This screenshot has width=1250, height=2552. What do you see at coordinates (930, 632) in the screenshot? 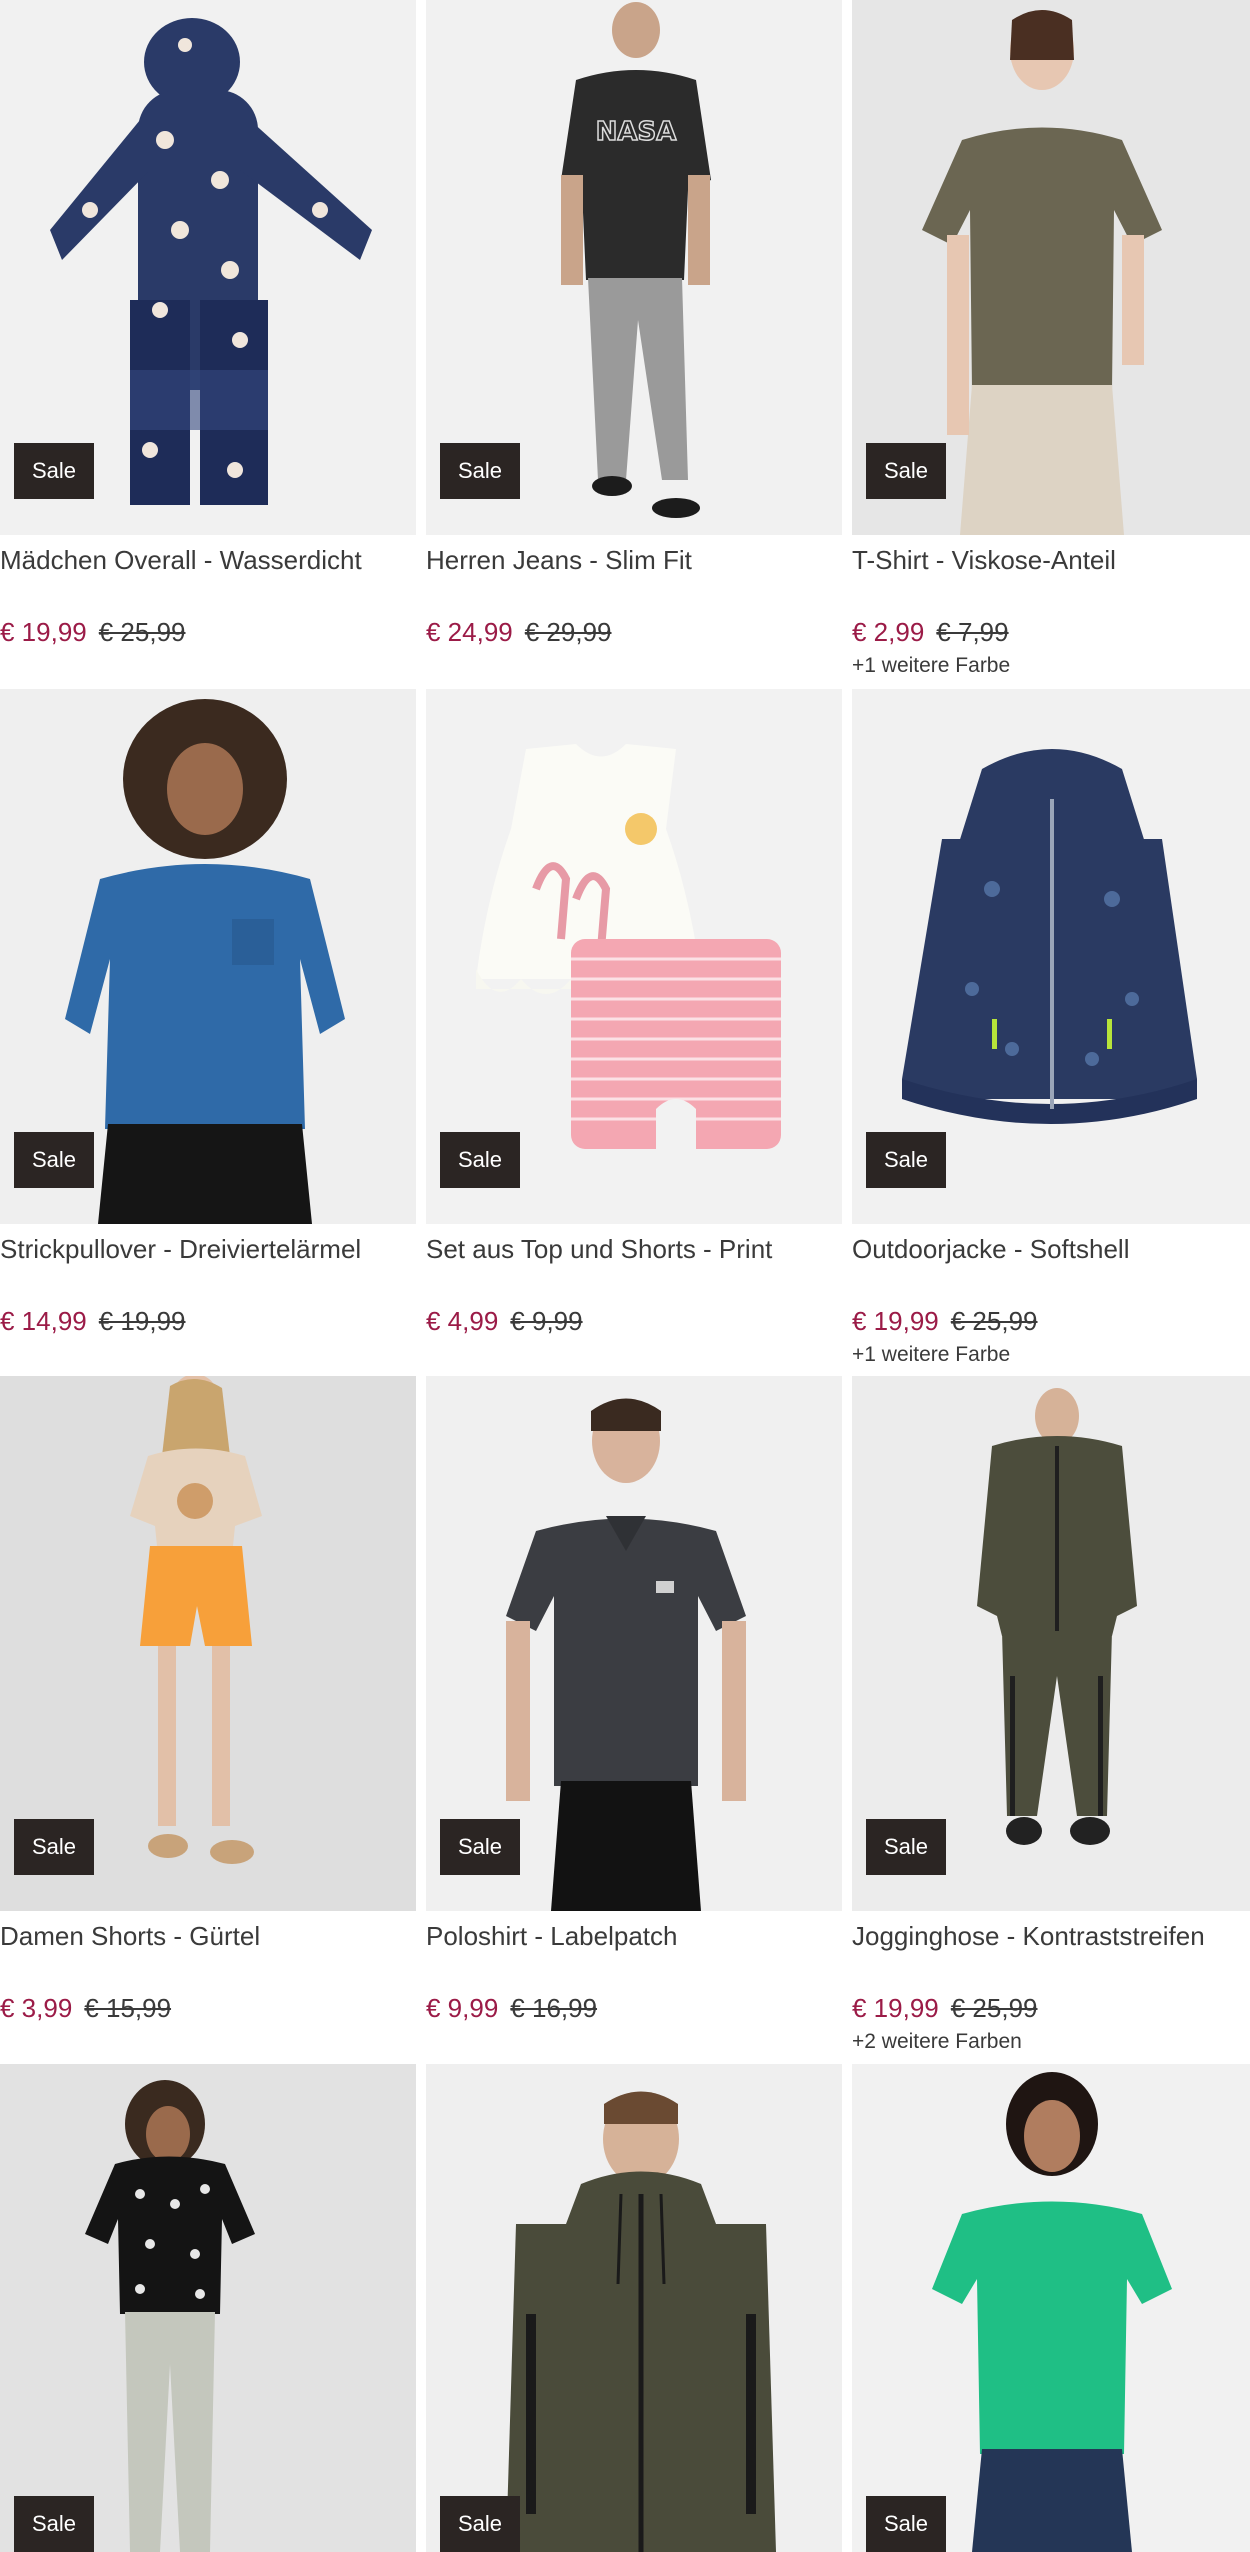
I see `price-row: € 2,99 € 7,99` at bounding box center [930, 632].